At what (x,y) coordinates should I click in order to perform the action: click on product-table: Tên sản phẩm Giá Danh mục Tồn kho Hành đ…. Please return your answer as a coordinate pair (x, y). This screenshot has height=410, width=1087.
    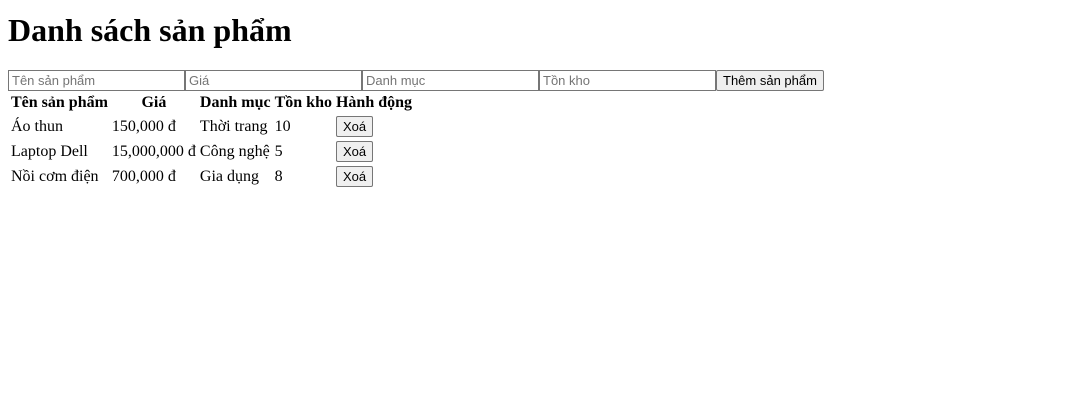
    Looking at the image, I should click on (211, 140).